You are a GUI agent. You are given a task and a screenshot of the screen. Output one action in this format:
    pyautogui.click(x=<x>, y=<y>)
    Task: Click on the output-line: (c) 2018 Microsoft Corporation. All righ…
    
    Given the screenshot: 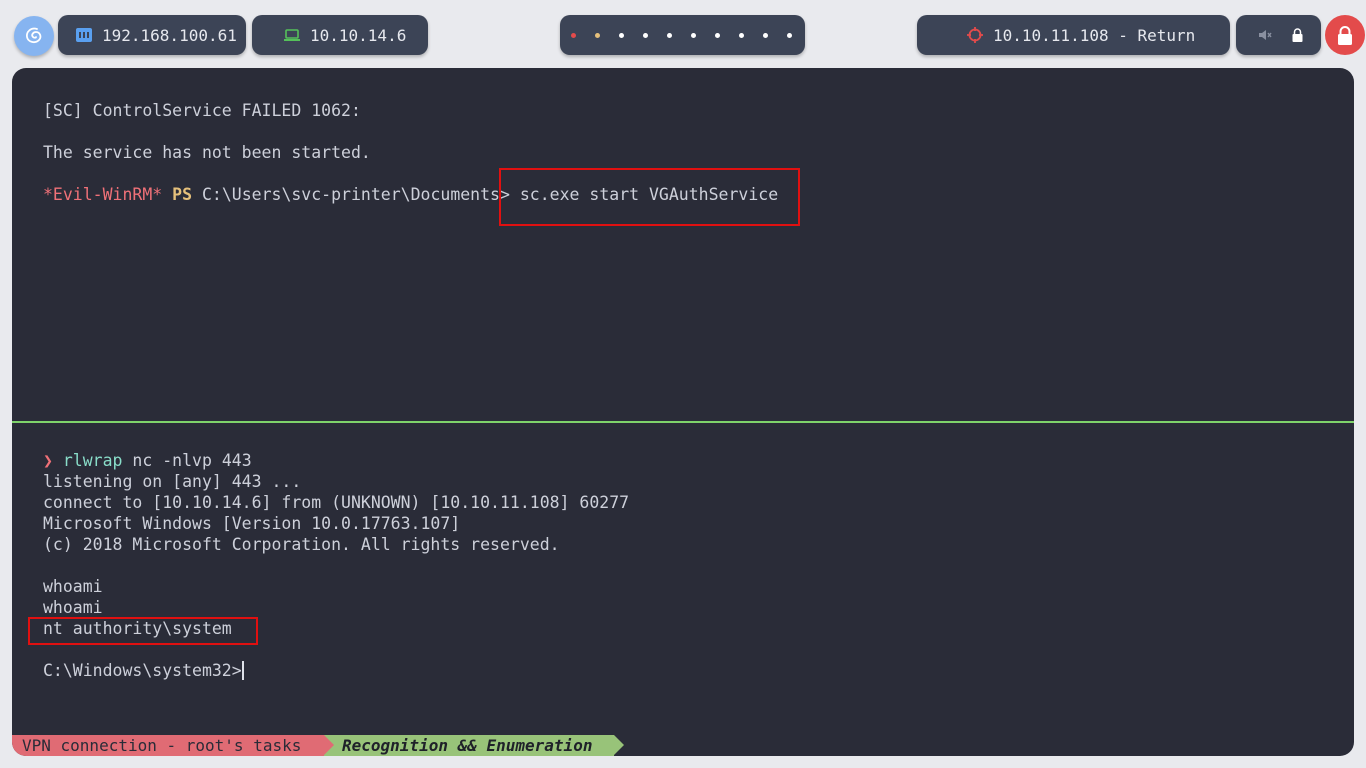 What is the action you would take?
    pyautogui.click(x=301, y=544)
    